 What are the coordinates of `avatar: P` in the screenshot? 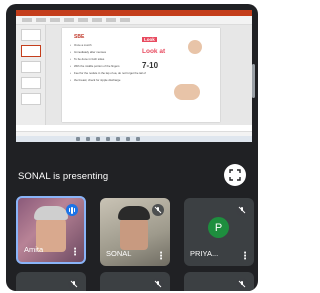 It's located at (218, 227).